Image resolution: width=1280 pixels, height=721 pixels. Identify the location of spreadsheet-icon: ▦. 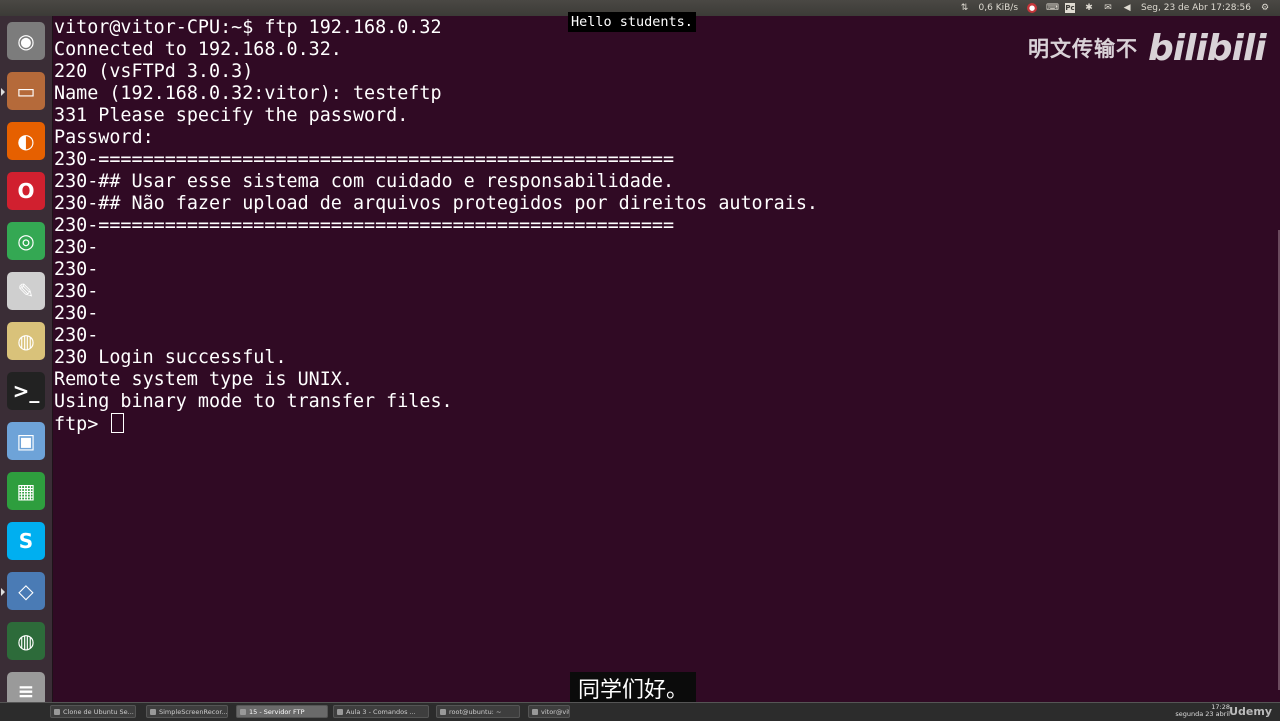
(26, 491).